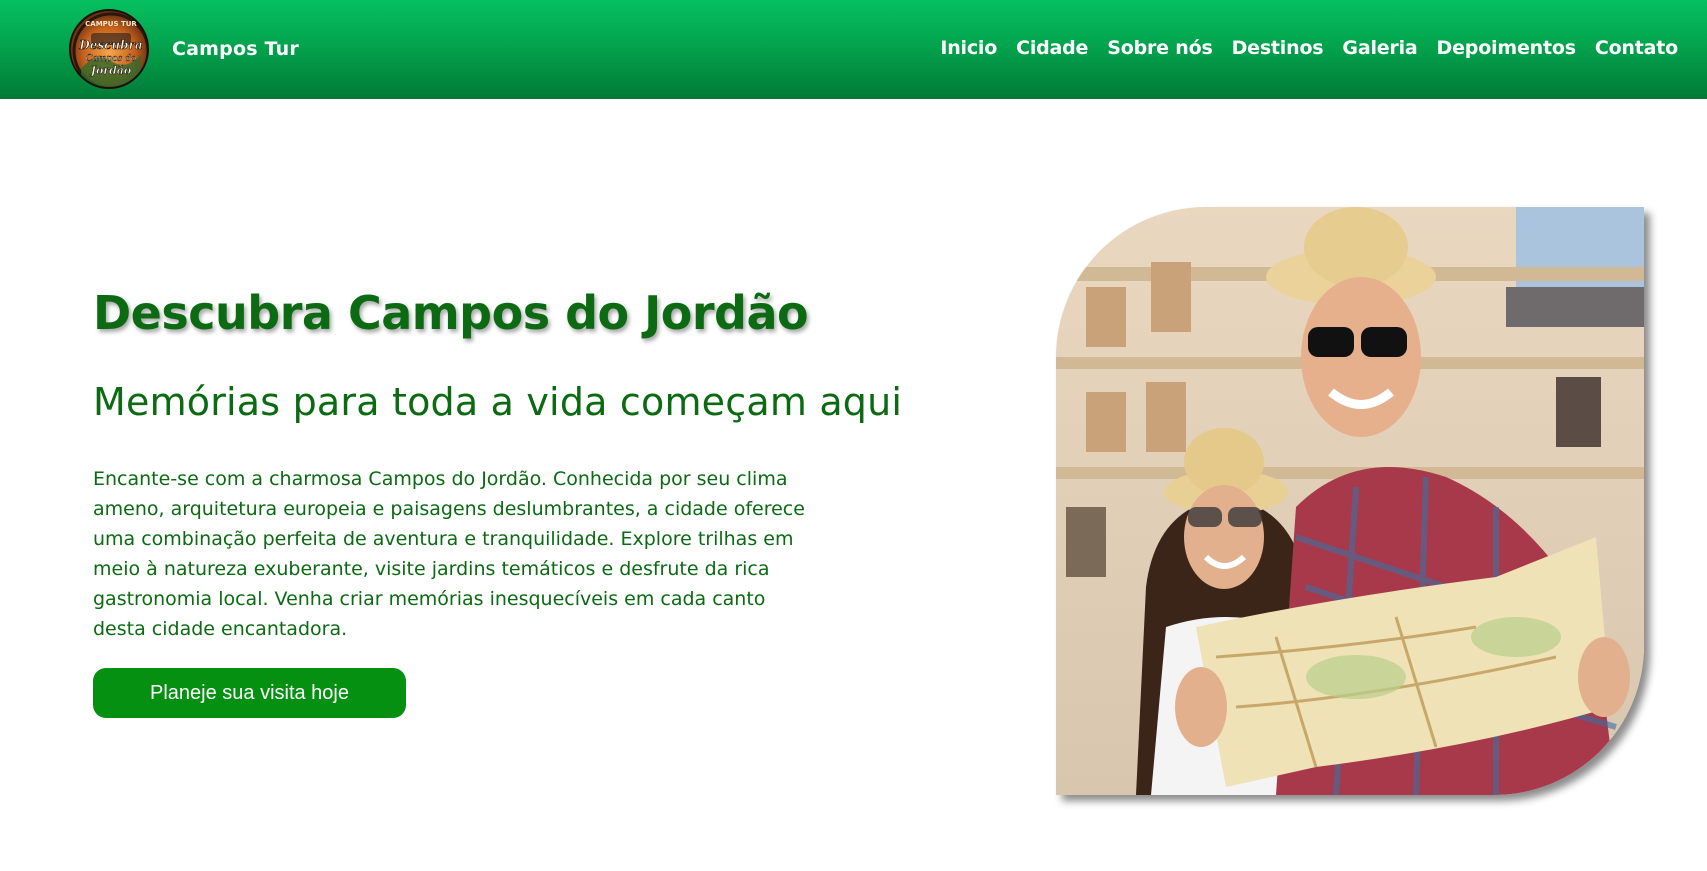 This screenshot has height=871, width=1707. What do you see at coordinates (968, 48) in the screenshot?
I see `nav-item-inicio: Inicio` at bounding box center [968, 48].